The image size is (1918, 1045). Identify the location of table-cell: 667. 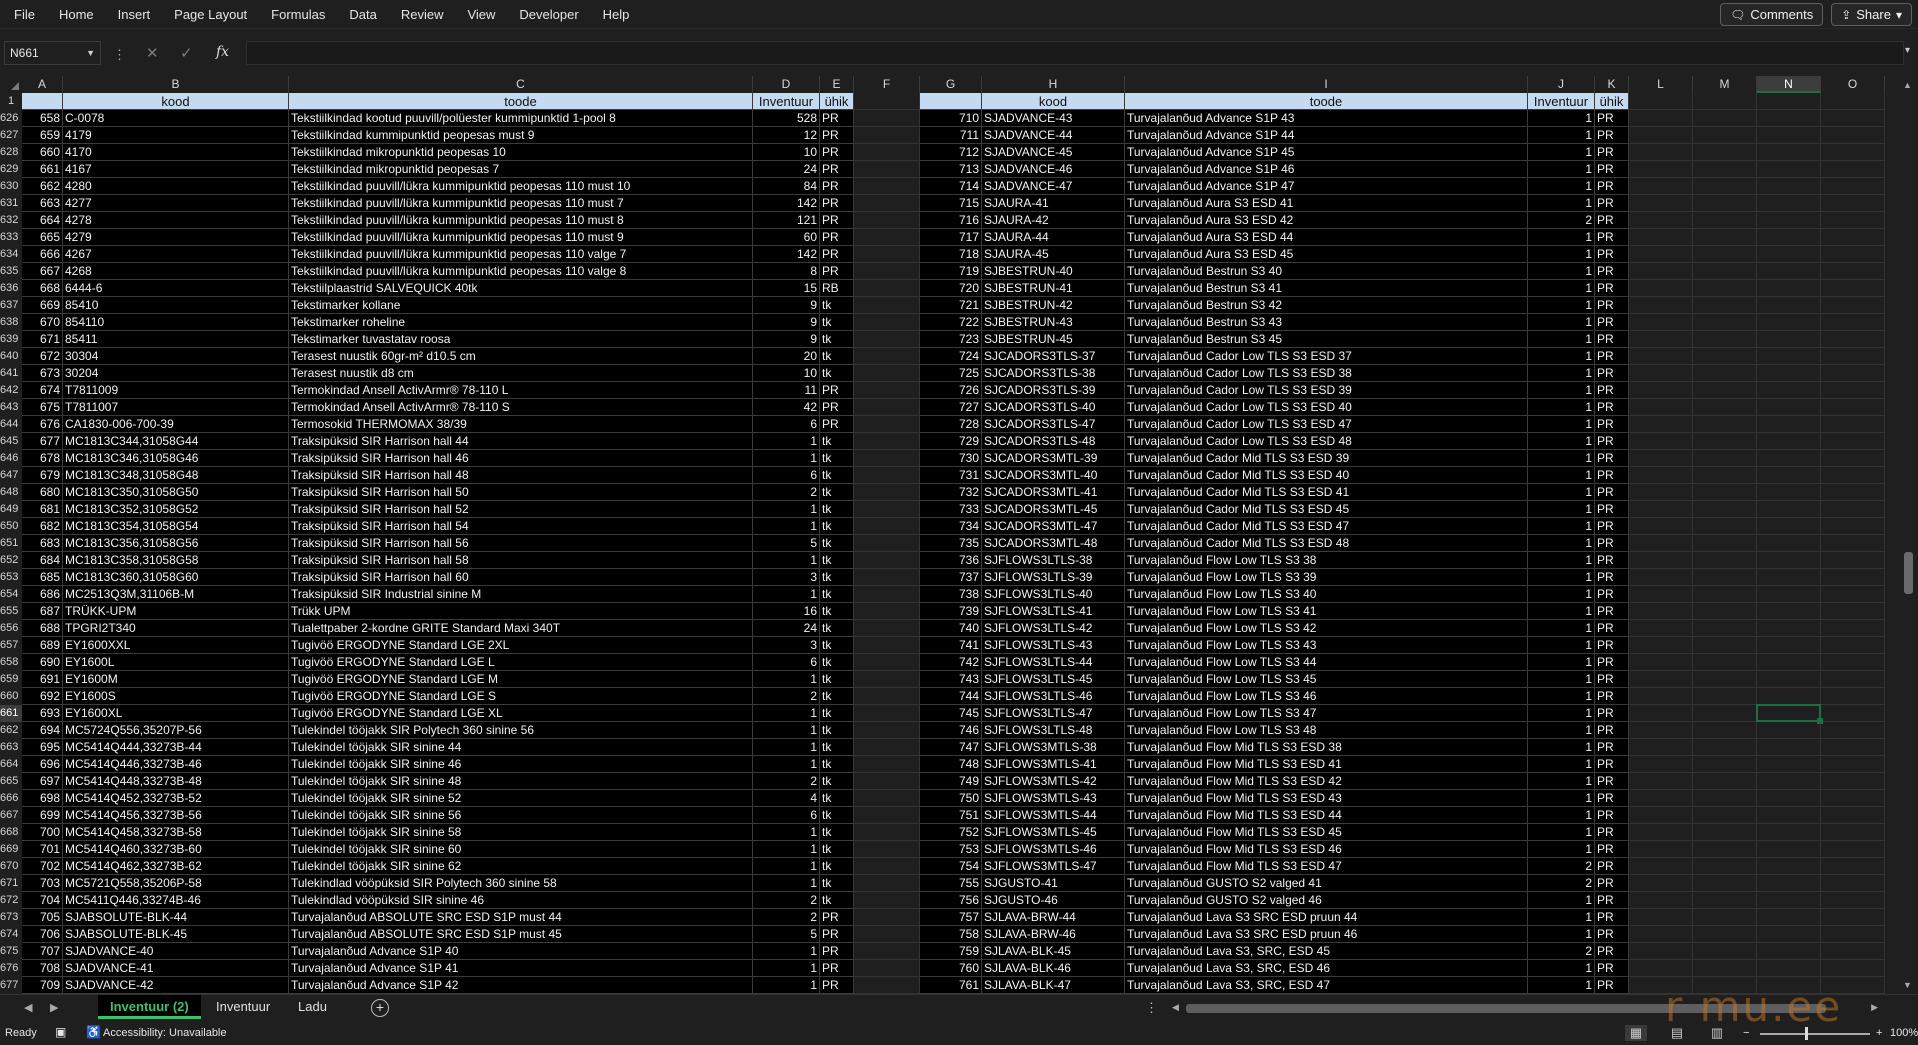
(42, 271).